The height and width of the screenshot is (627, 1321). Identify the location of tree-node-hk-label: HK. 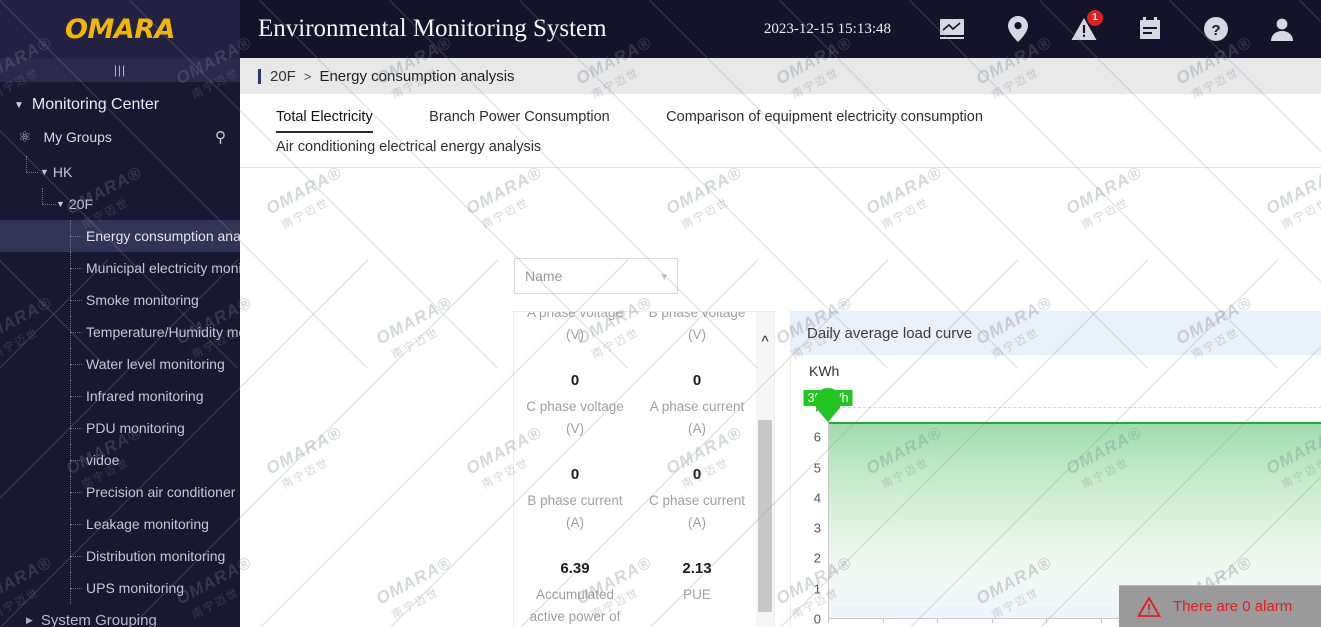
(62, 172).